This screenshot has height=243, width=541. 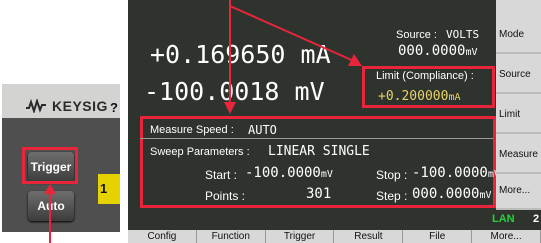 I want to click on points-value: 301, so click(x=319, y=194).